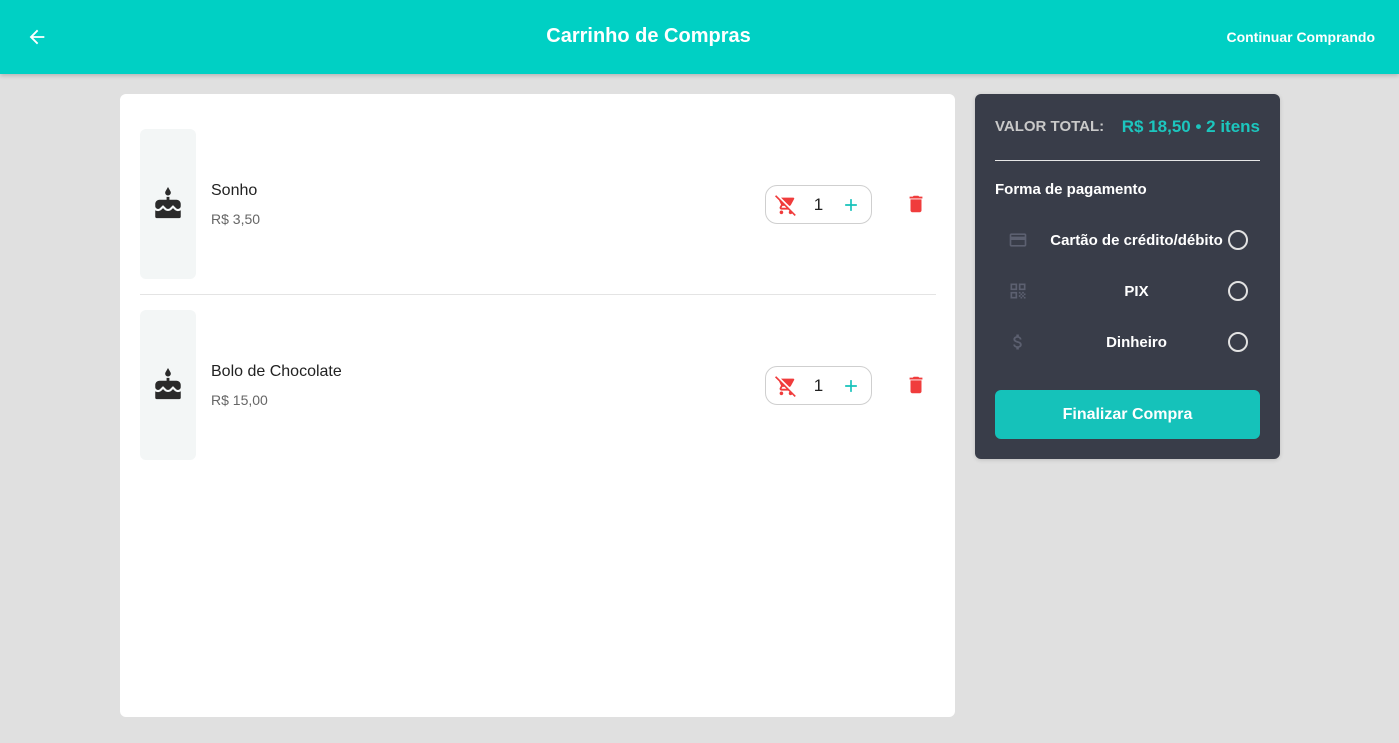 The width and height of the screenshot is (1399, 743). I want to click on cart-item: Bolo de Chocolate R$ 15,00 1, so click(538, 385).